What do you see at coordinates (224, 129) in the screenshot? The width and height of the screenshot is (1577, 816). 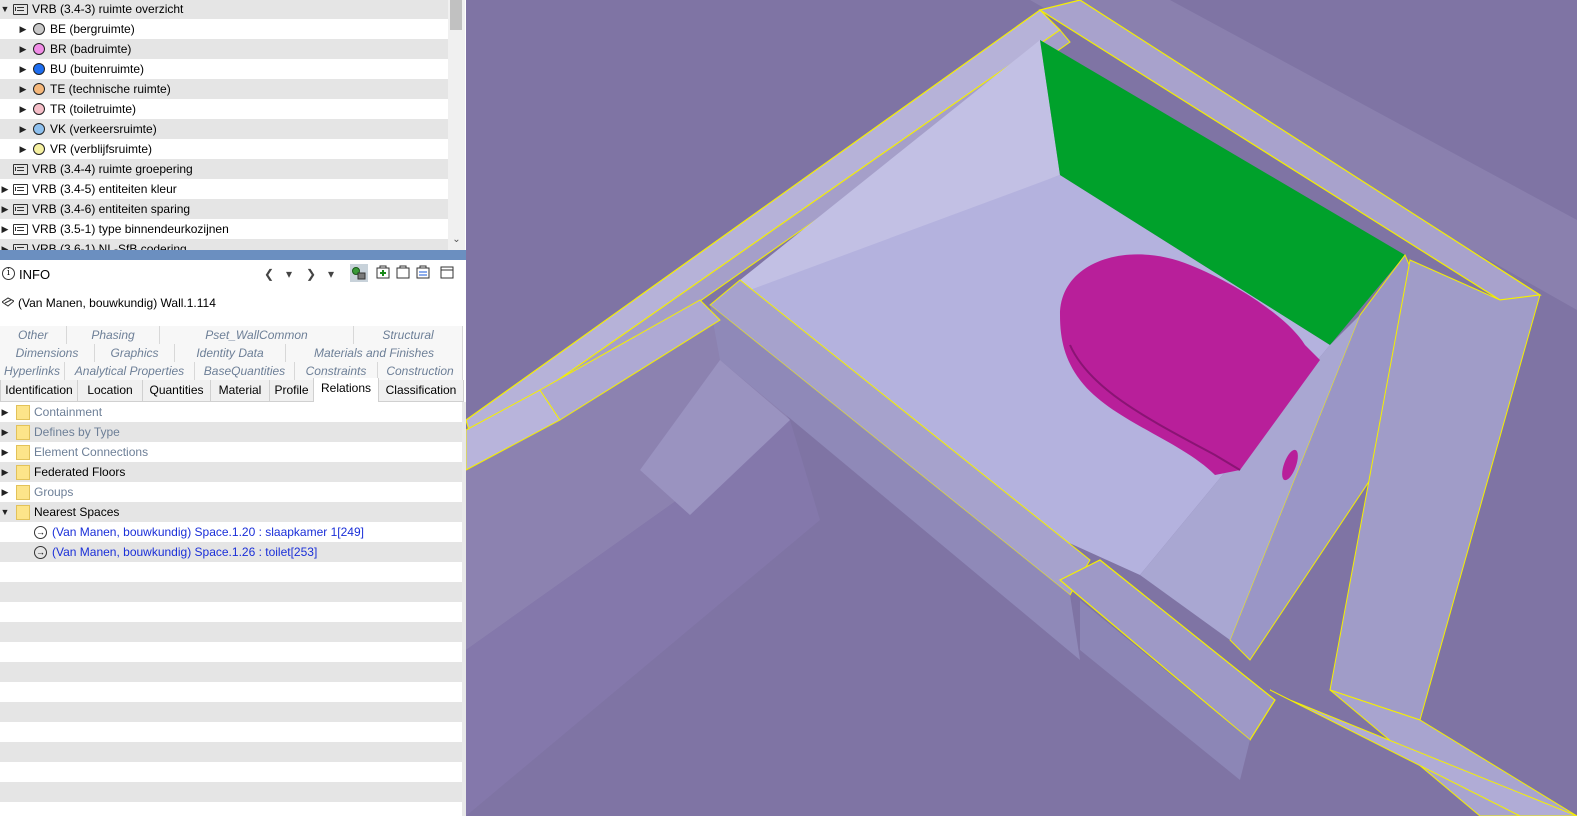 I see `tree-item: ▶ VK (verkeersruimte)` at bounding box center [224, 129].